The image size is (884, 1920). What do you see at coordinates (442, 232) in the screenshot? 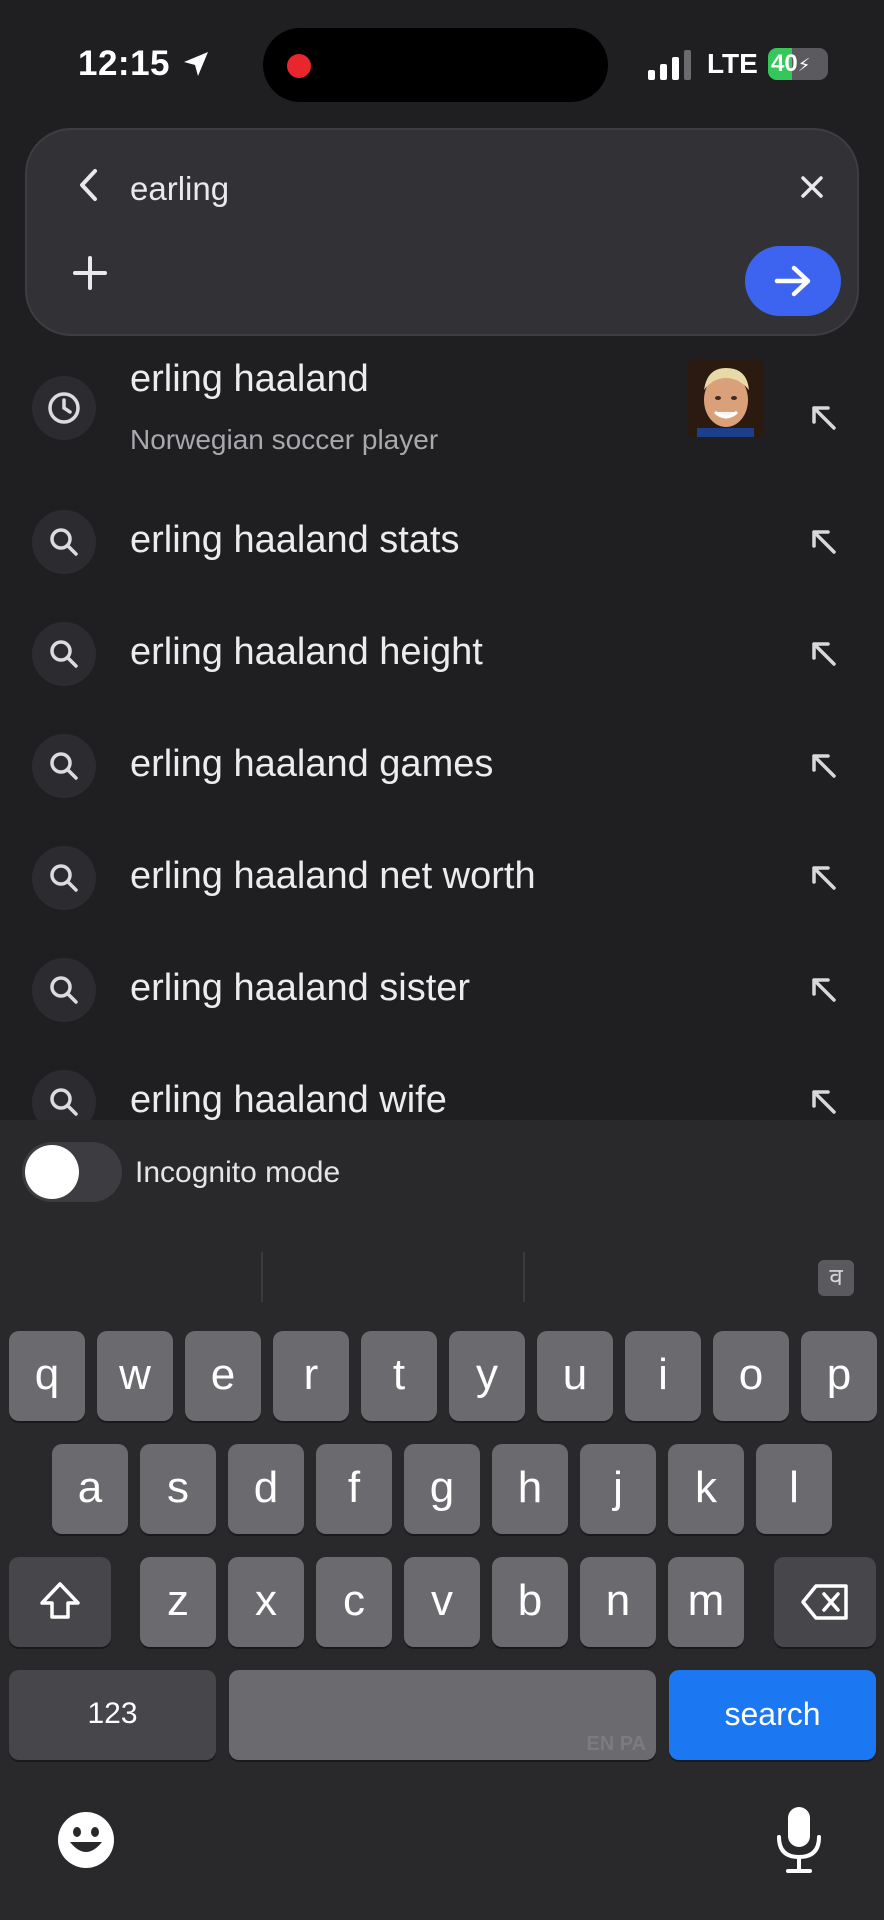
I see `search-box: earling` at bounding box center [442, 232].